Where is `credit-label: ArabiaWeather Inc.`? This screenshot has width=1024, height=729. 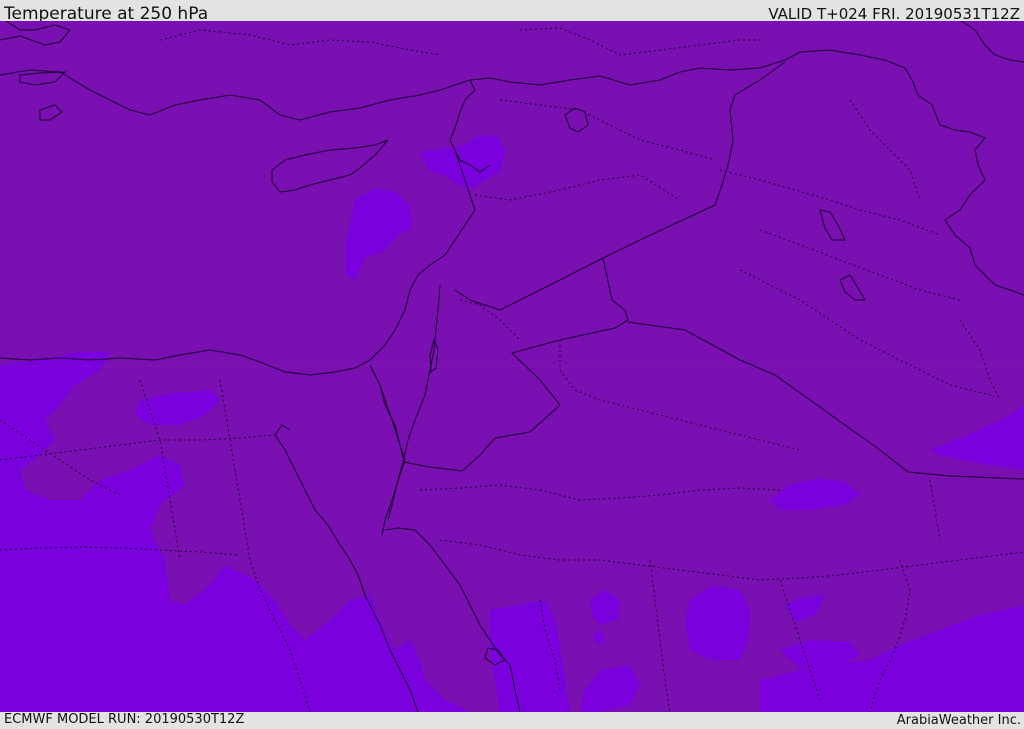
credit-label: ArabiaWeather Inc. is located at coordinates (958, 720).